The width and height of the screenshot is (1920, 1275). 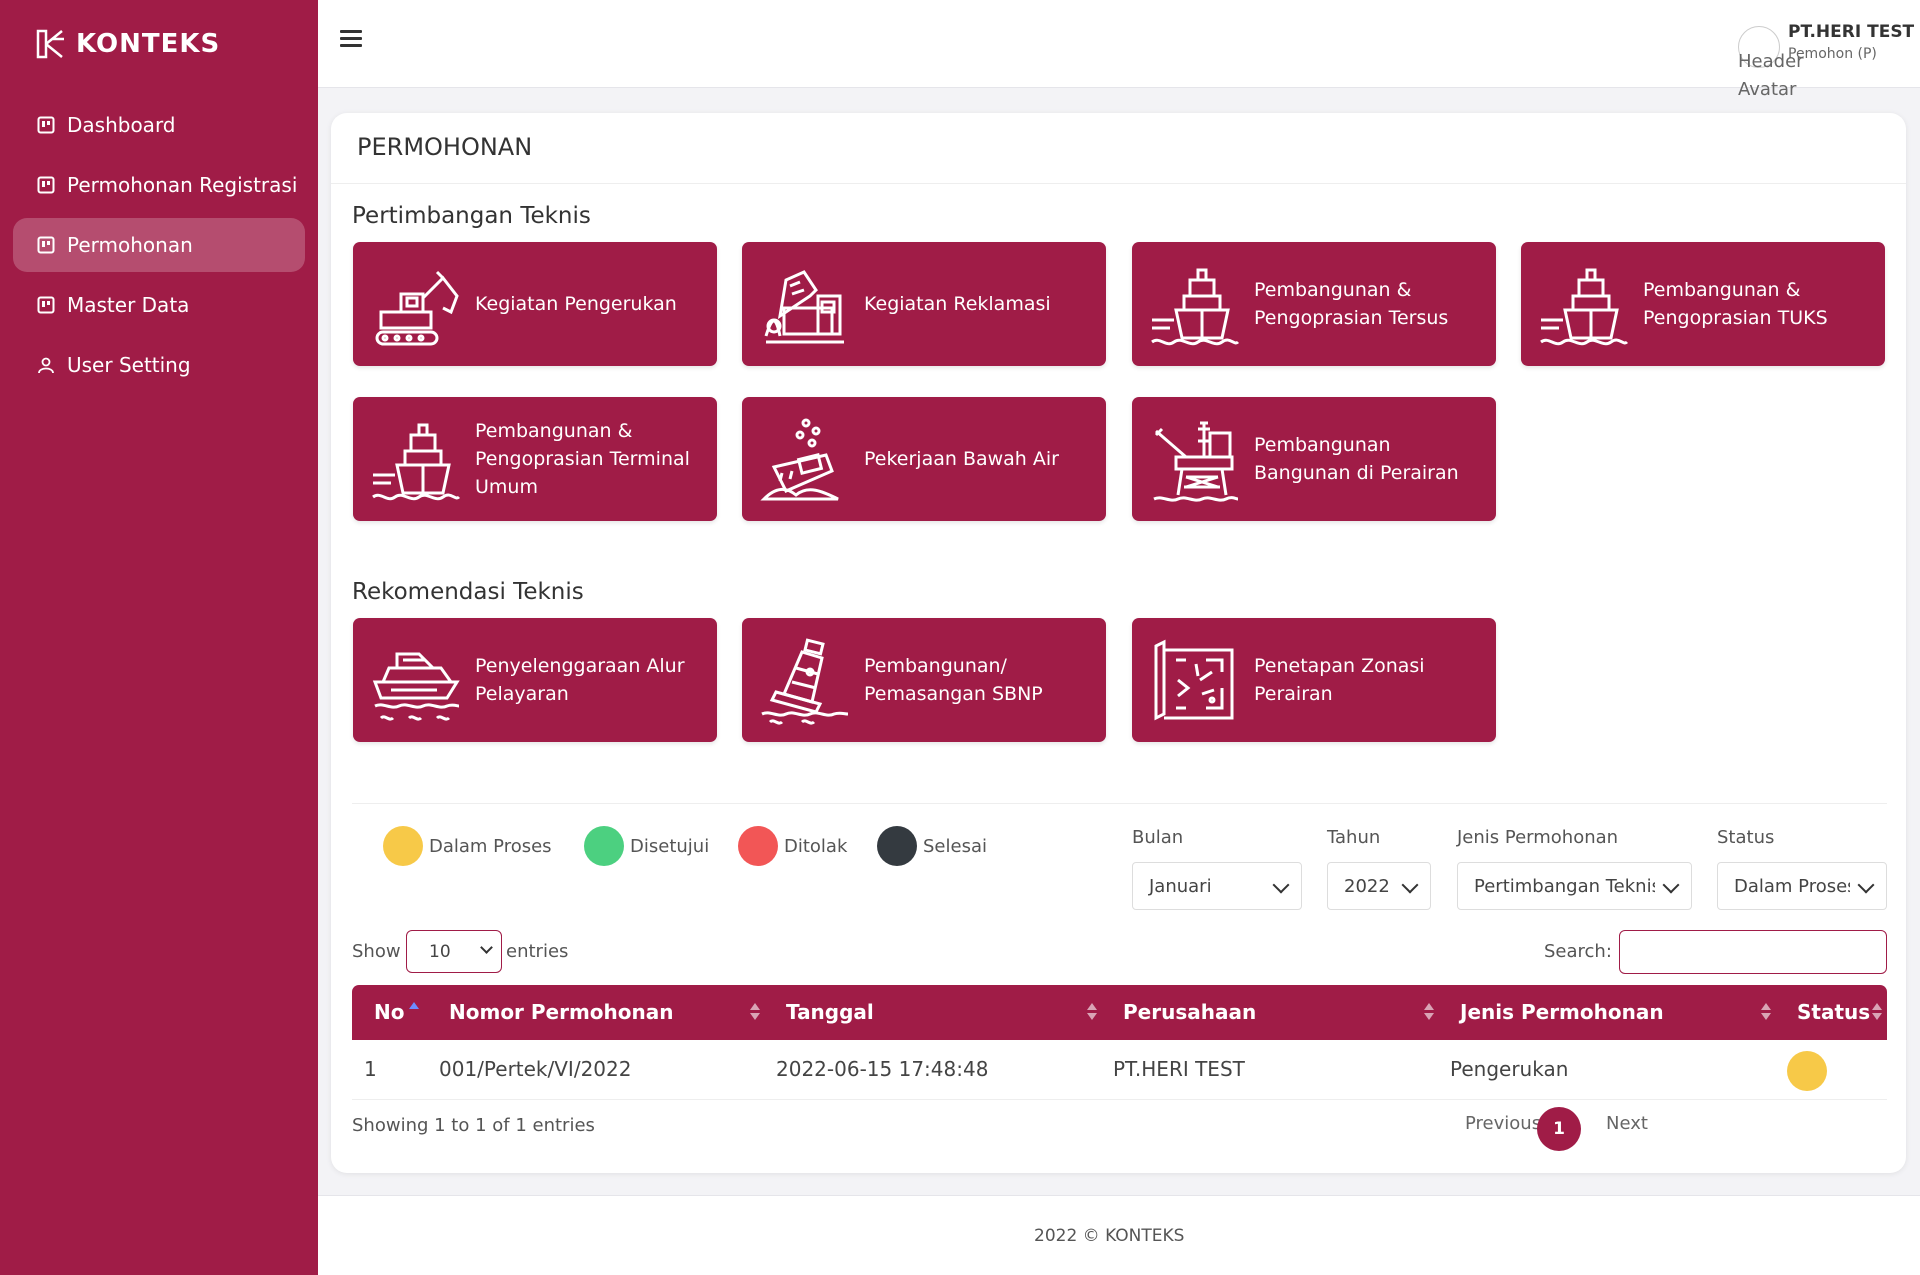 What do you see at coordinates (1217, 886) in the screenshot?
I see `bulan-select: Januari` at bounding box center [1217, 886].